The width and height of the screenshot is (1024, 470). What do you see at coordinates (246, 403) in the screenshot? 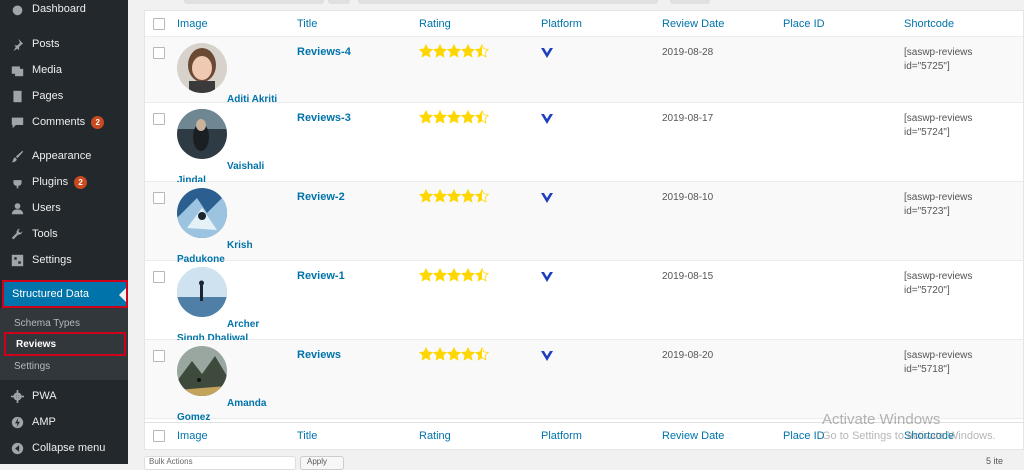
I see `reviewer-name: Amanda` at bounding box center [246, 403].